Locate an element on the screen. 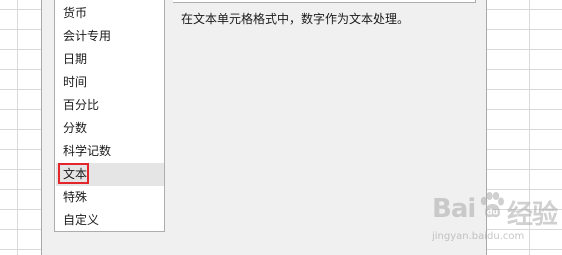 Image resolution: width=562 pixels, height=255 pixels. watermark: Bai du 经验 jingyan.baidu.com is located at coordinates (495, 222).